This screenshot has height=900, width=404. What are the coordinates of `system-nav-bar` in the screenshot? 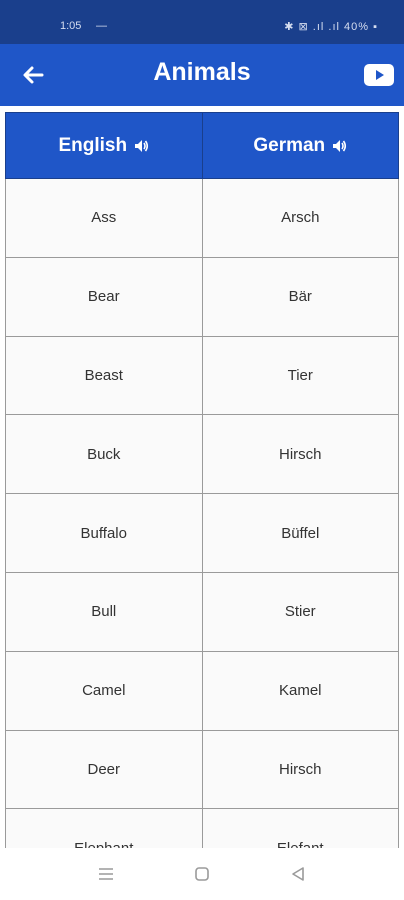 It's located at (202, 874).